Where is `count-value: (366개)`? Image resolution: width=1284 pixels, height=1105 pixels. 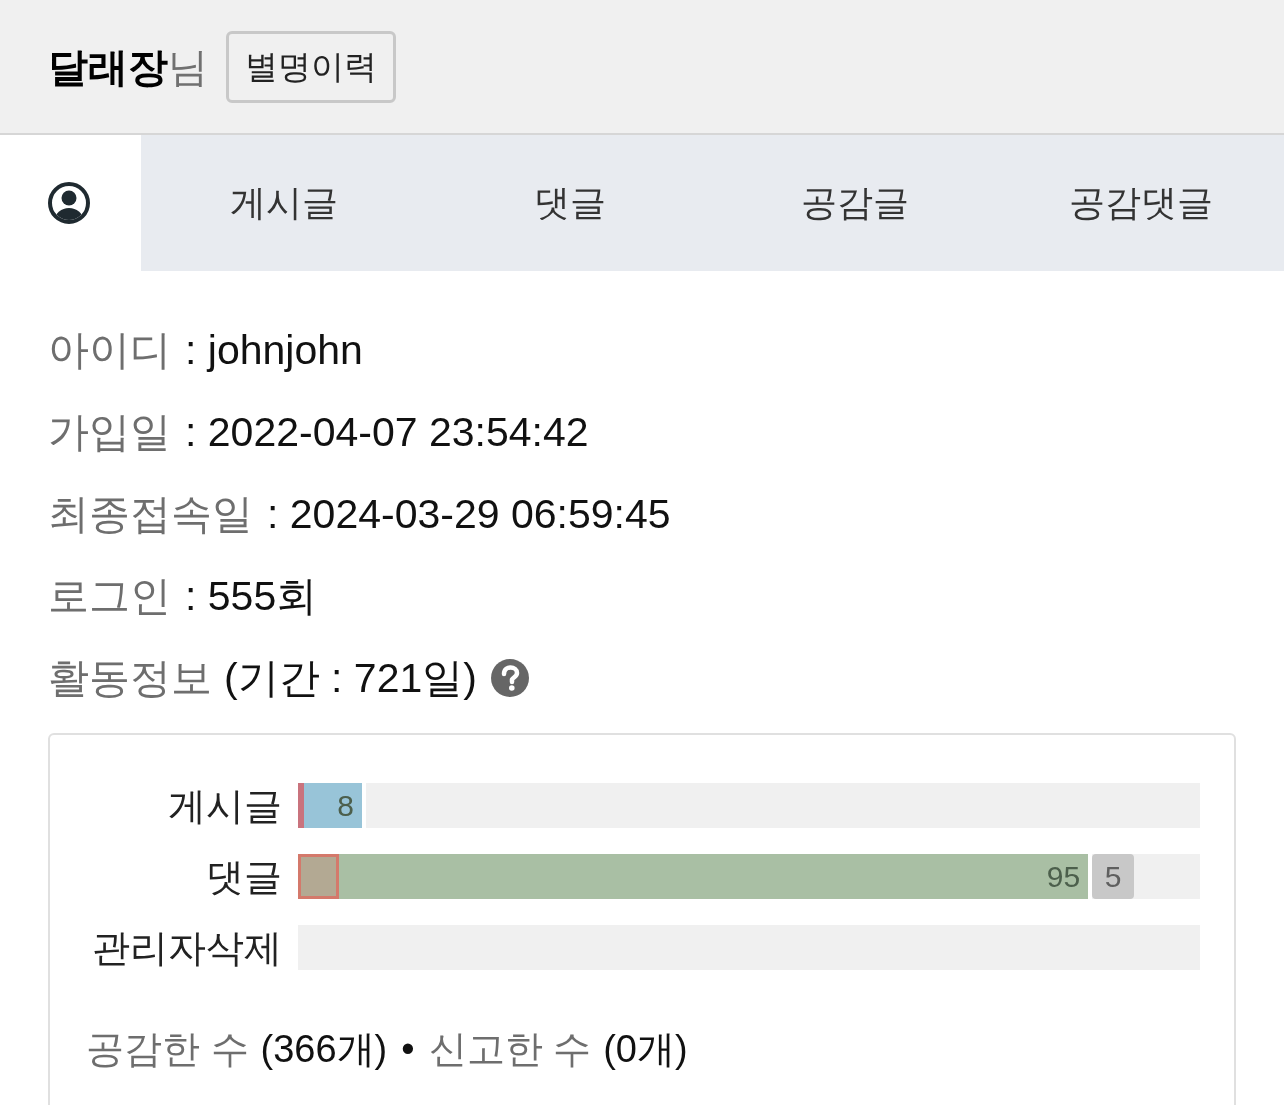
count-value: (366개) is located at coordinates (324, 1049).